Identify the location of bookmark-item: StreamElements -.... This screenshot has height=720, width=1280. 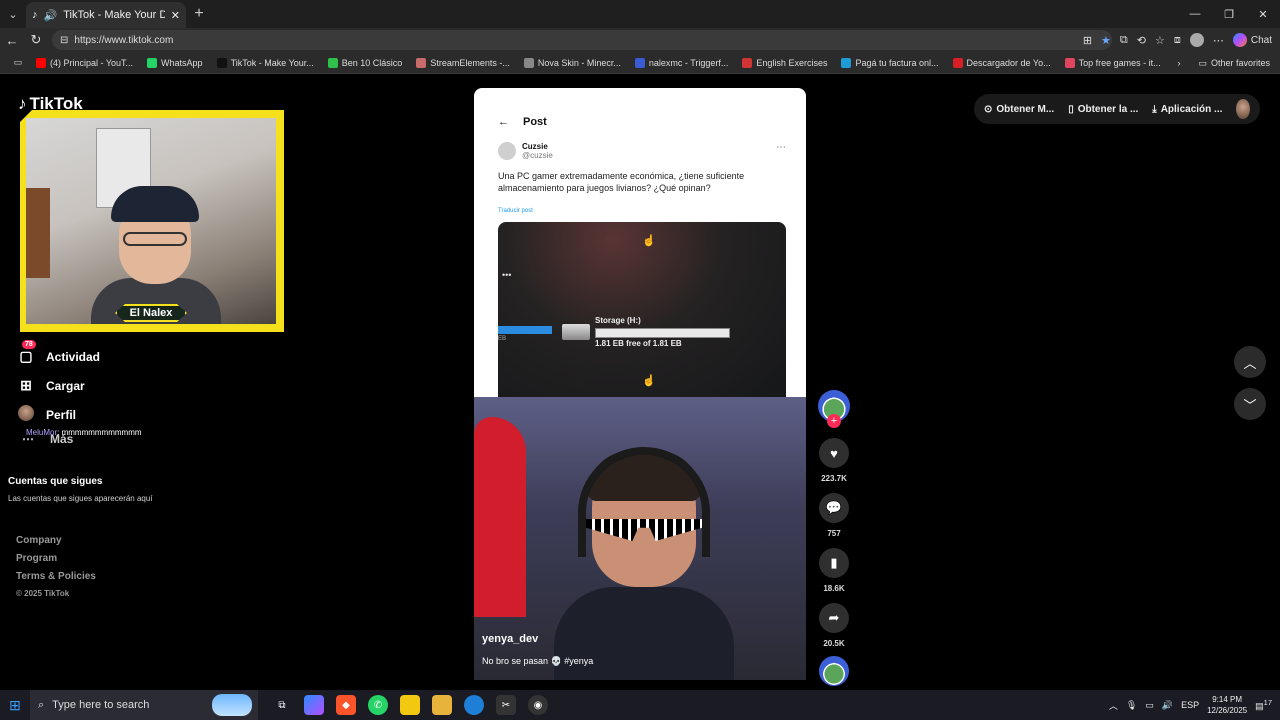
(463, 62).